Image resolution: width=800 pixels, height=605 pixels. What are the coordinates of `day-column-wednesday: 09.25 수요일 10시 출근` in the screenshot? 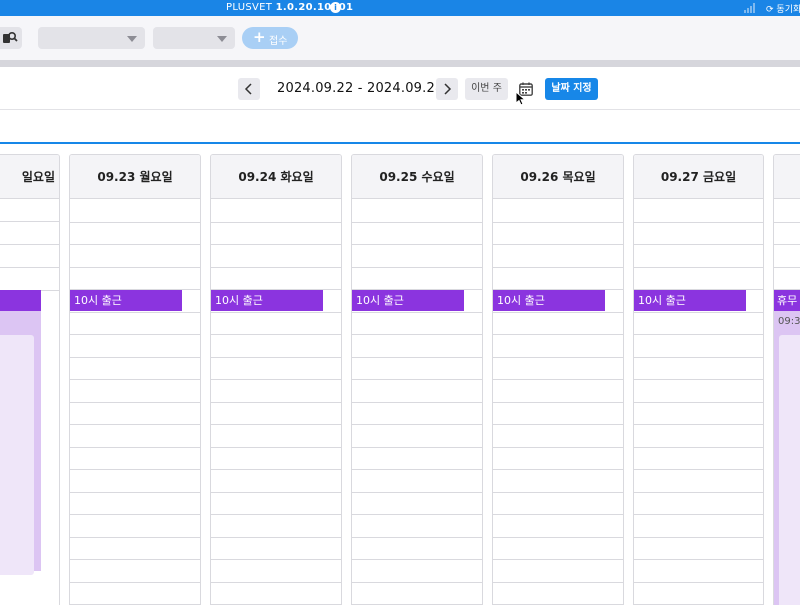 It's located at (417, 379).